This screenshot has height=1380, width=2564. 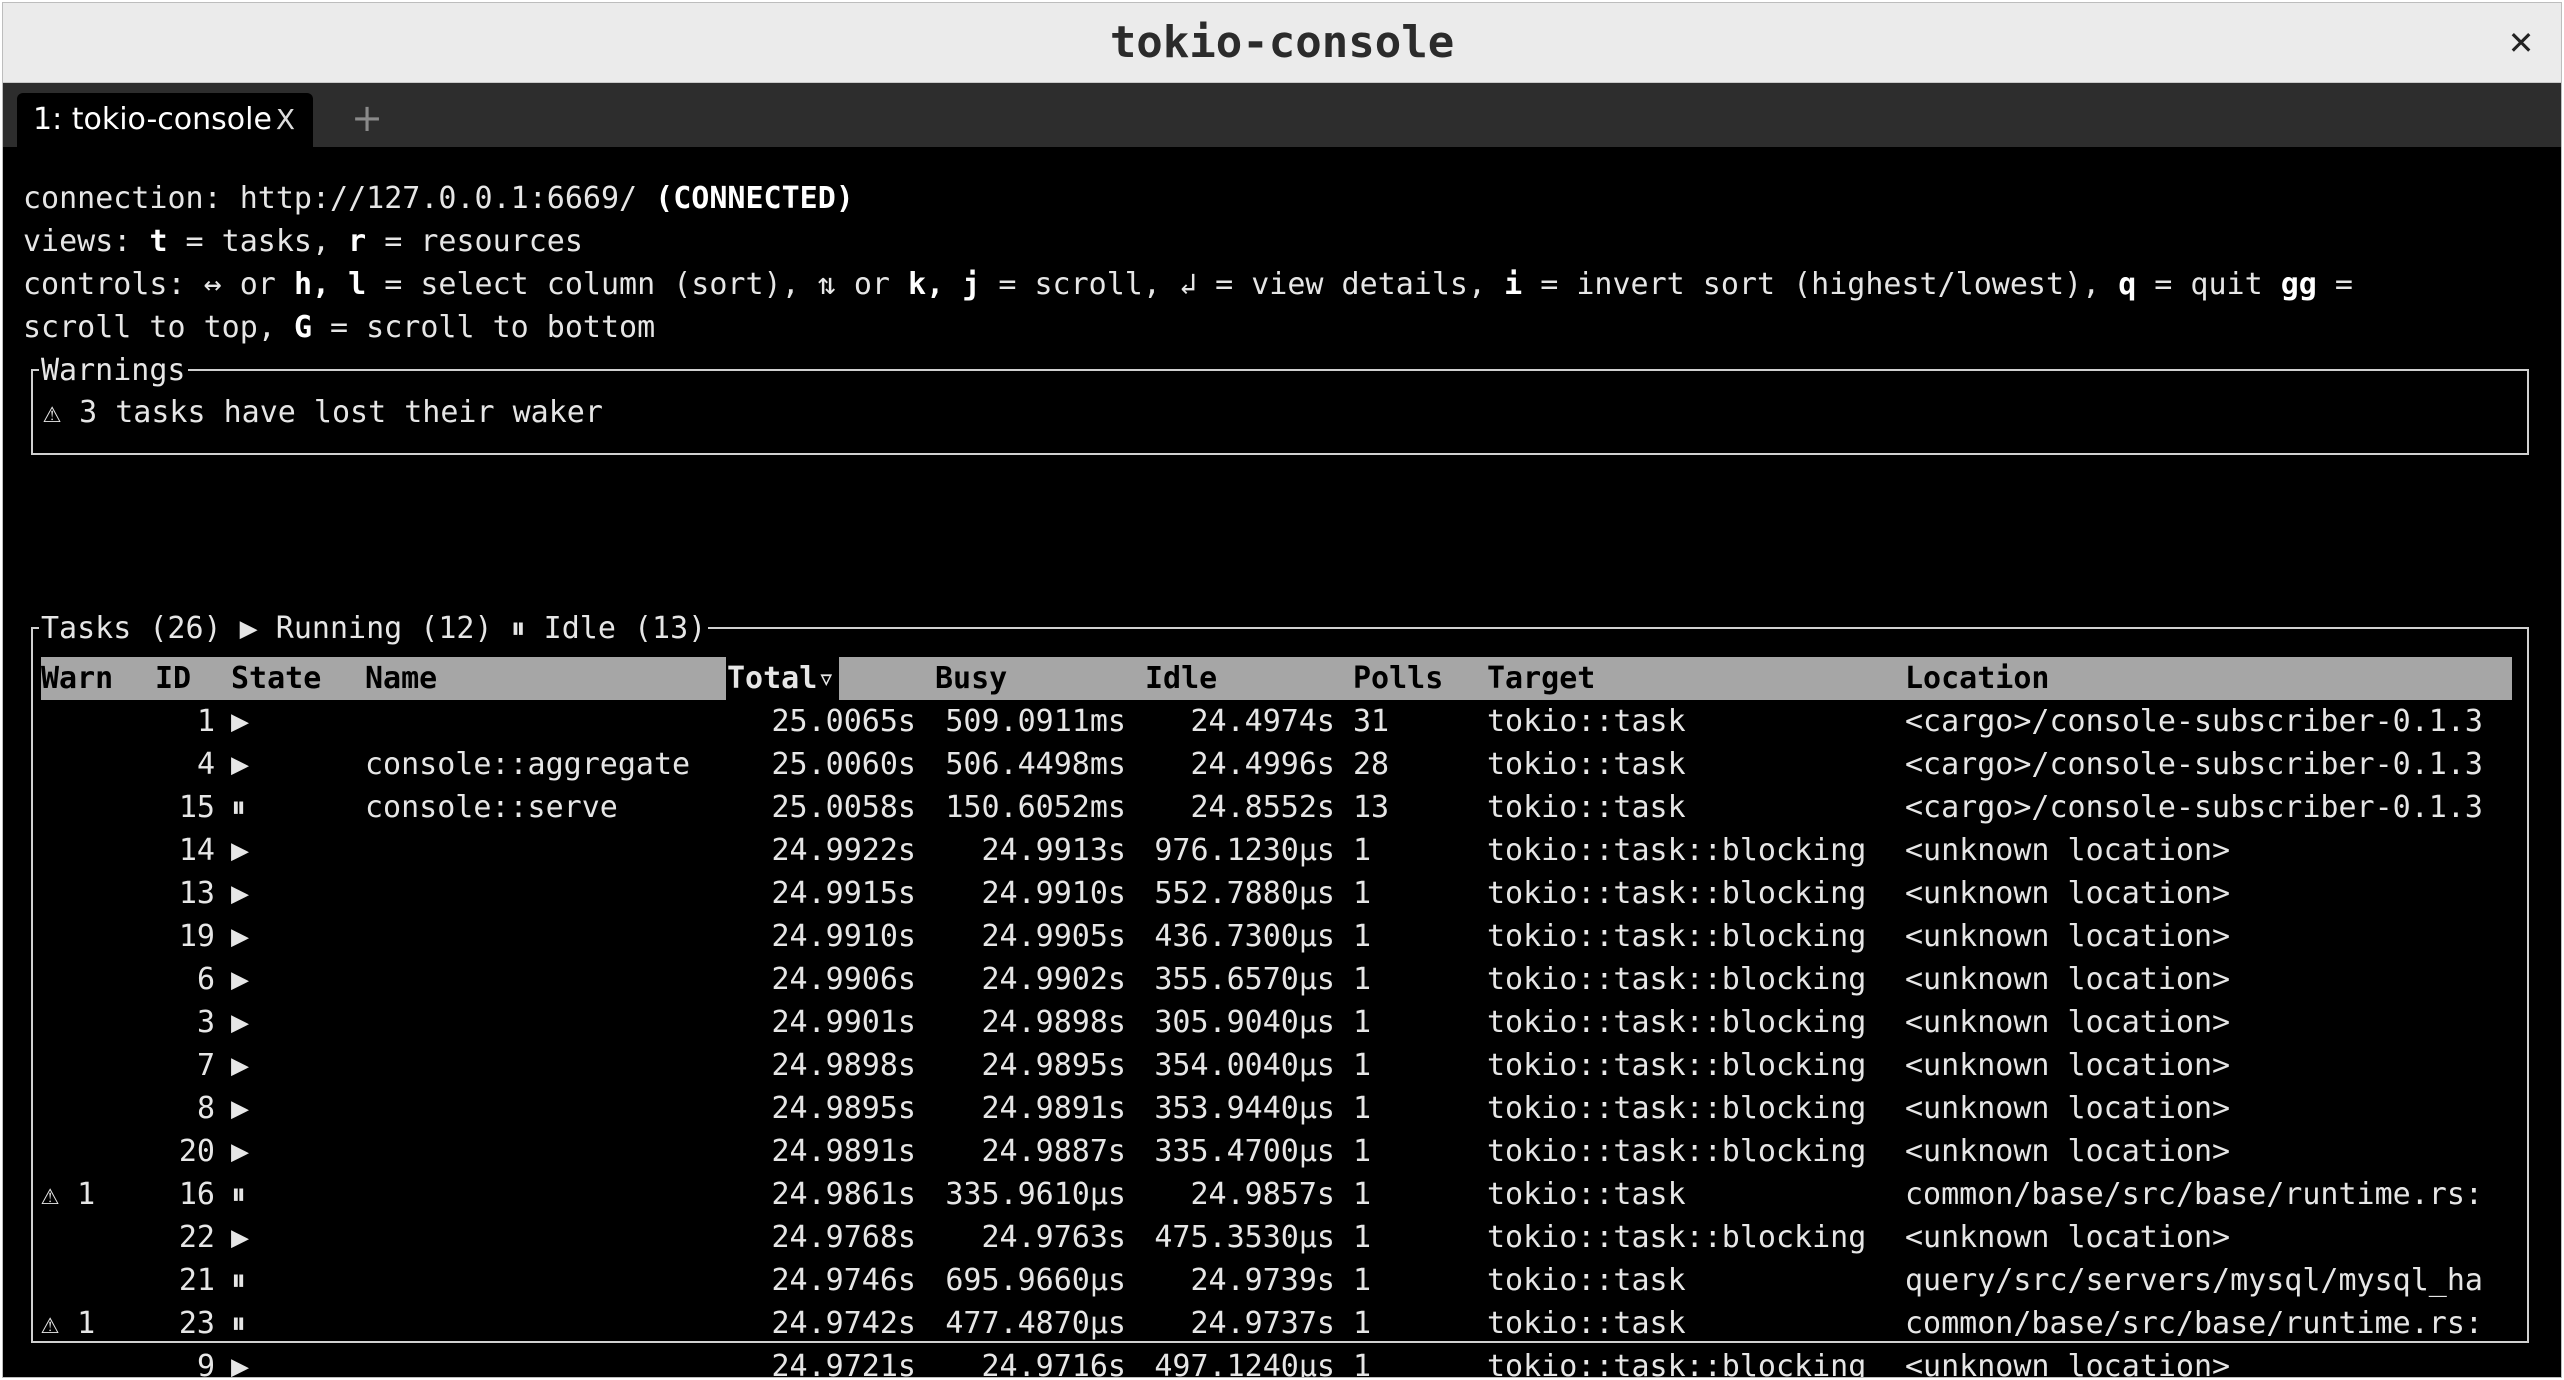 I want to click on close-window-icon: ✕, so click(x=2521, y=43).